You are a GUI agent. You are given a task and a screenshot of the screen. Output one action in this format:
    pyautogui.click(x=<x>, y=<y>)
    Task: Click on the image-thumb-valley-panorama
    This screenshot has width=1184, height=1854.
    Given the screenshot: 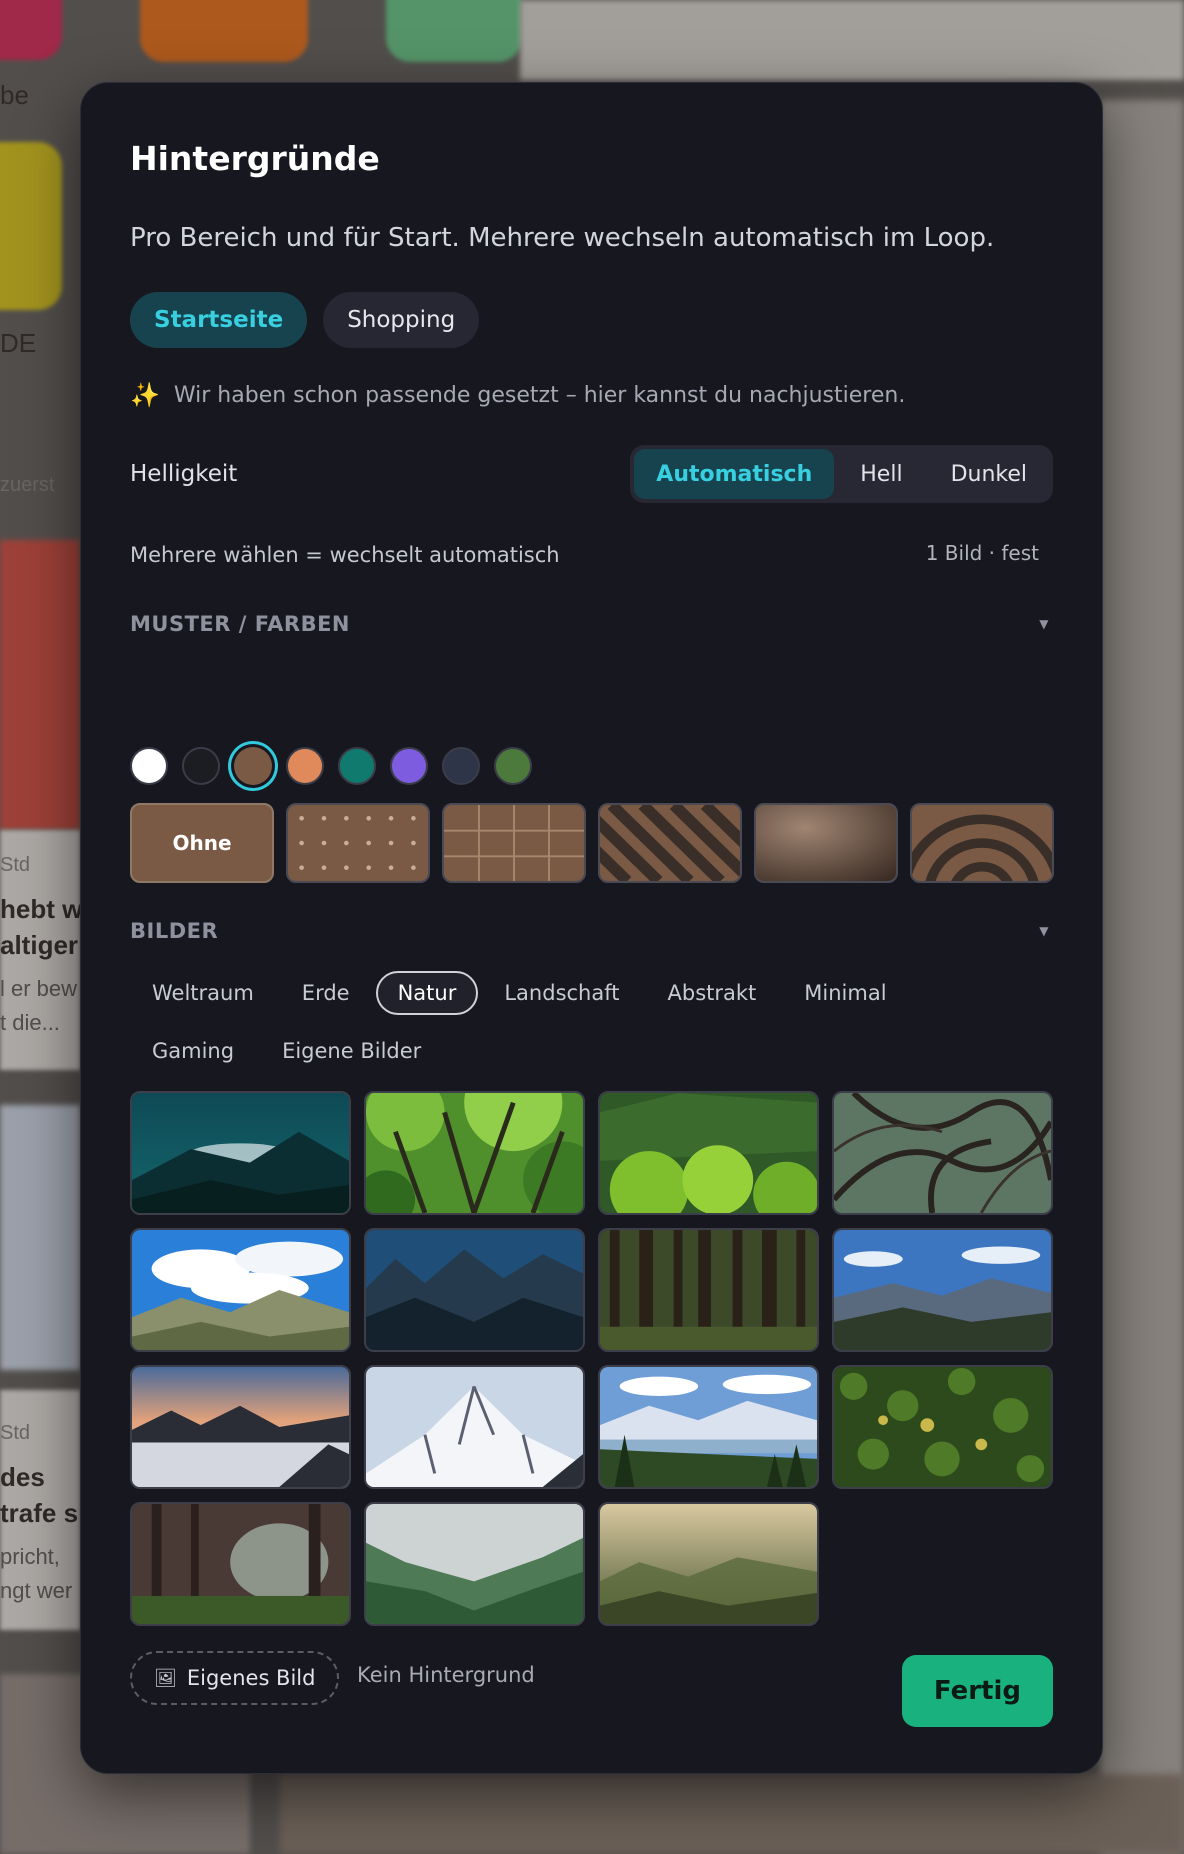 What is the action you would take?
    pyautogui.click(x=942, y=1290)
    